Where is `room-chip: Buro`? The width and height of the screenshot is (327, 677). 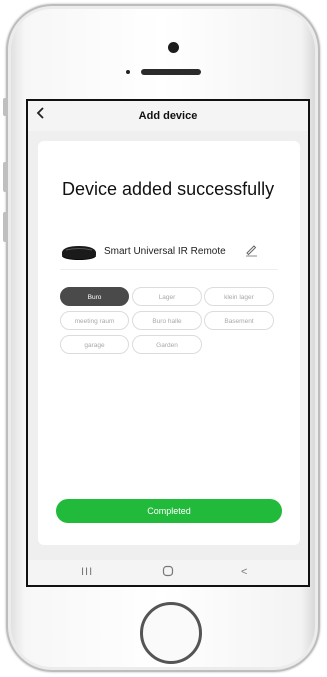 room-chip: Buro is located at coordinates (94, 296).